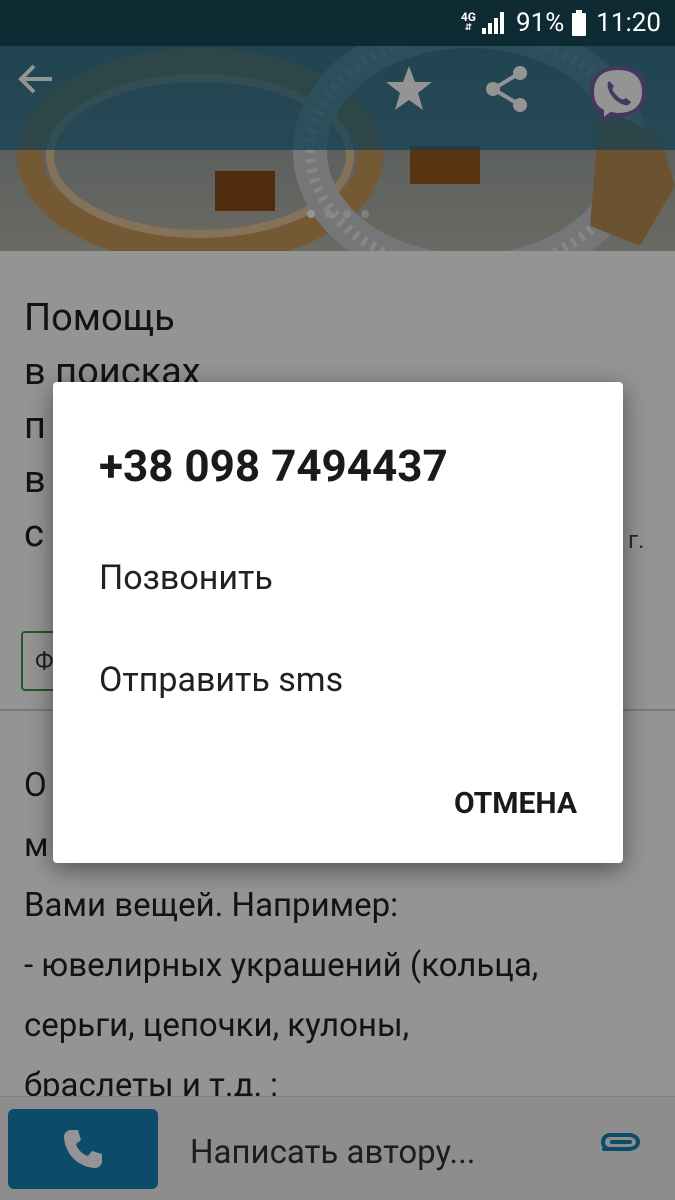 The height and width of the screenshot is (1200, 675). Describe the element at coordinates (186, 578) in the screenshot. I see `call-option: Позвонить` at that location.